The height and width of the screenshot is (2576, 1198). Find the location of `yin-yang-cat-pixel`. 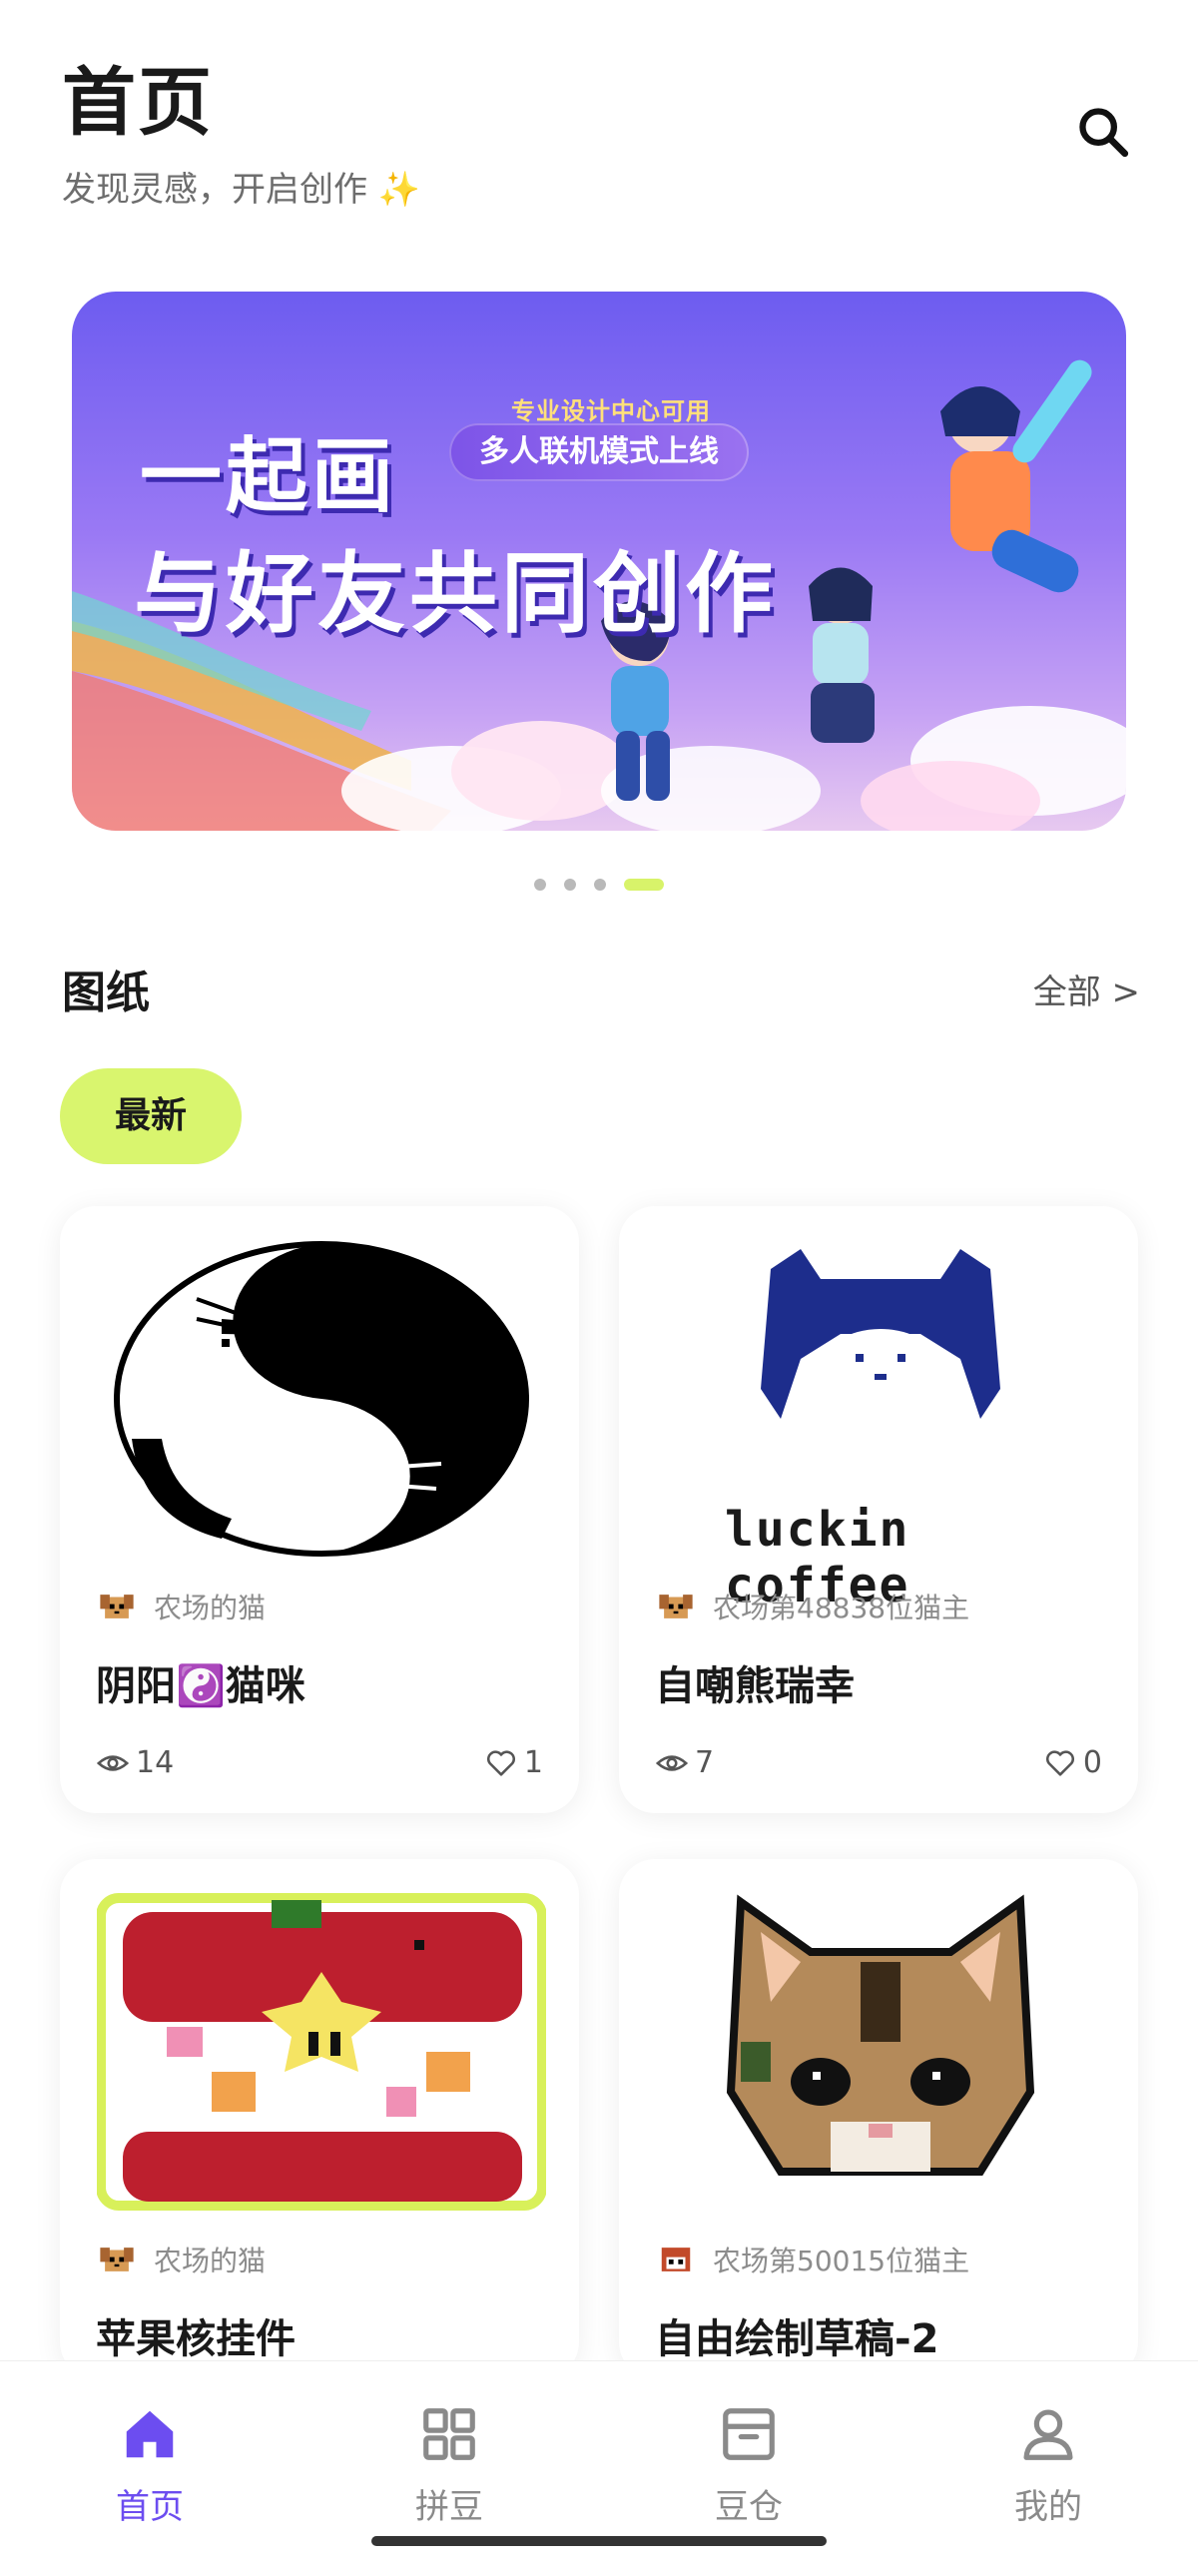

yin-yang-cat-pixel is located at coordinates (321, 1399).